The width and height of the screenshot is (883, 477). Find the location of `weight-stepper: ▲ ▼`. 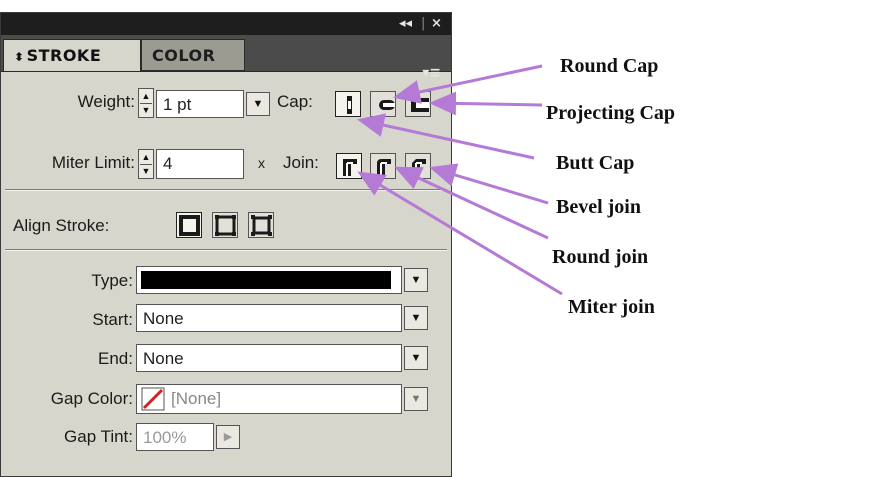

weight-stepper: ▲ ▼ is located at coordinates (146, 103).